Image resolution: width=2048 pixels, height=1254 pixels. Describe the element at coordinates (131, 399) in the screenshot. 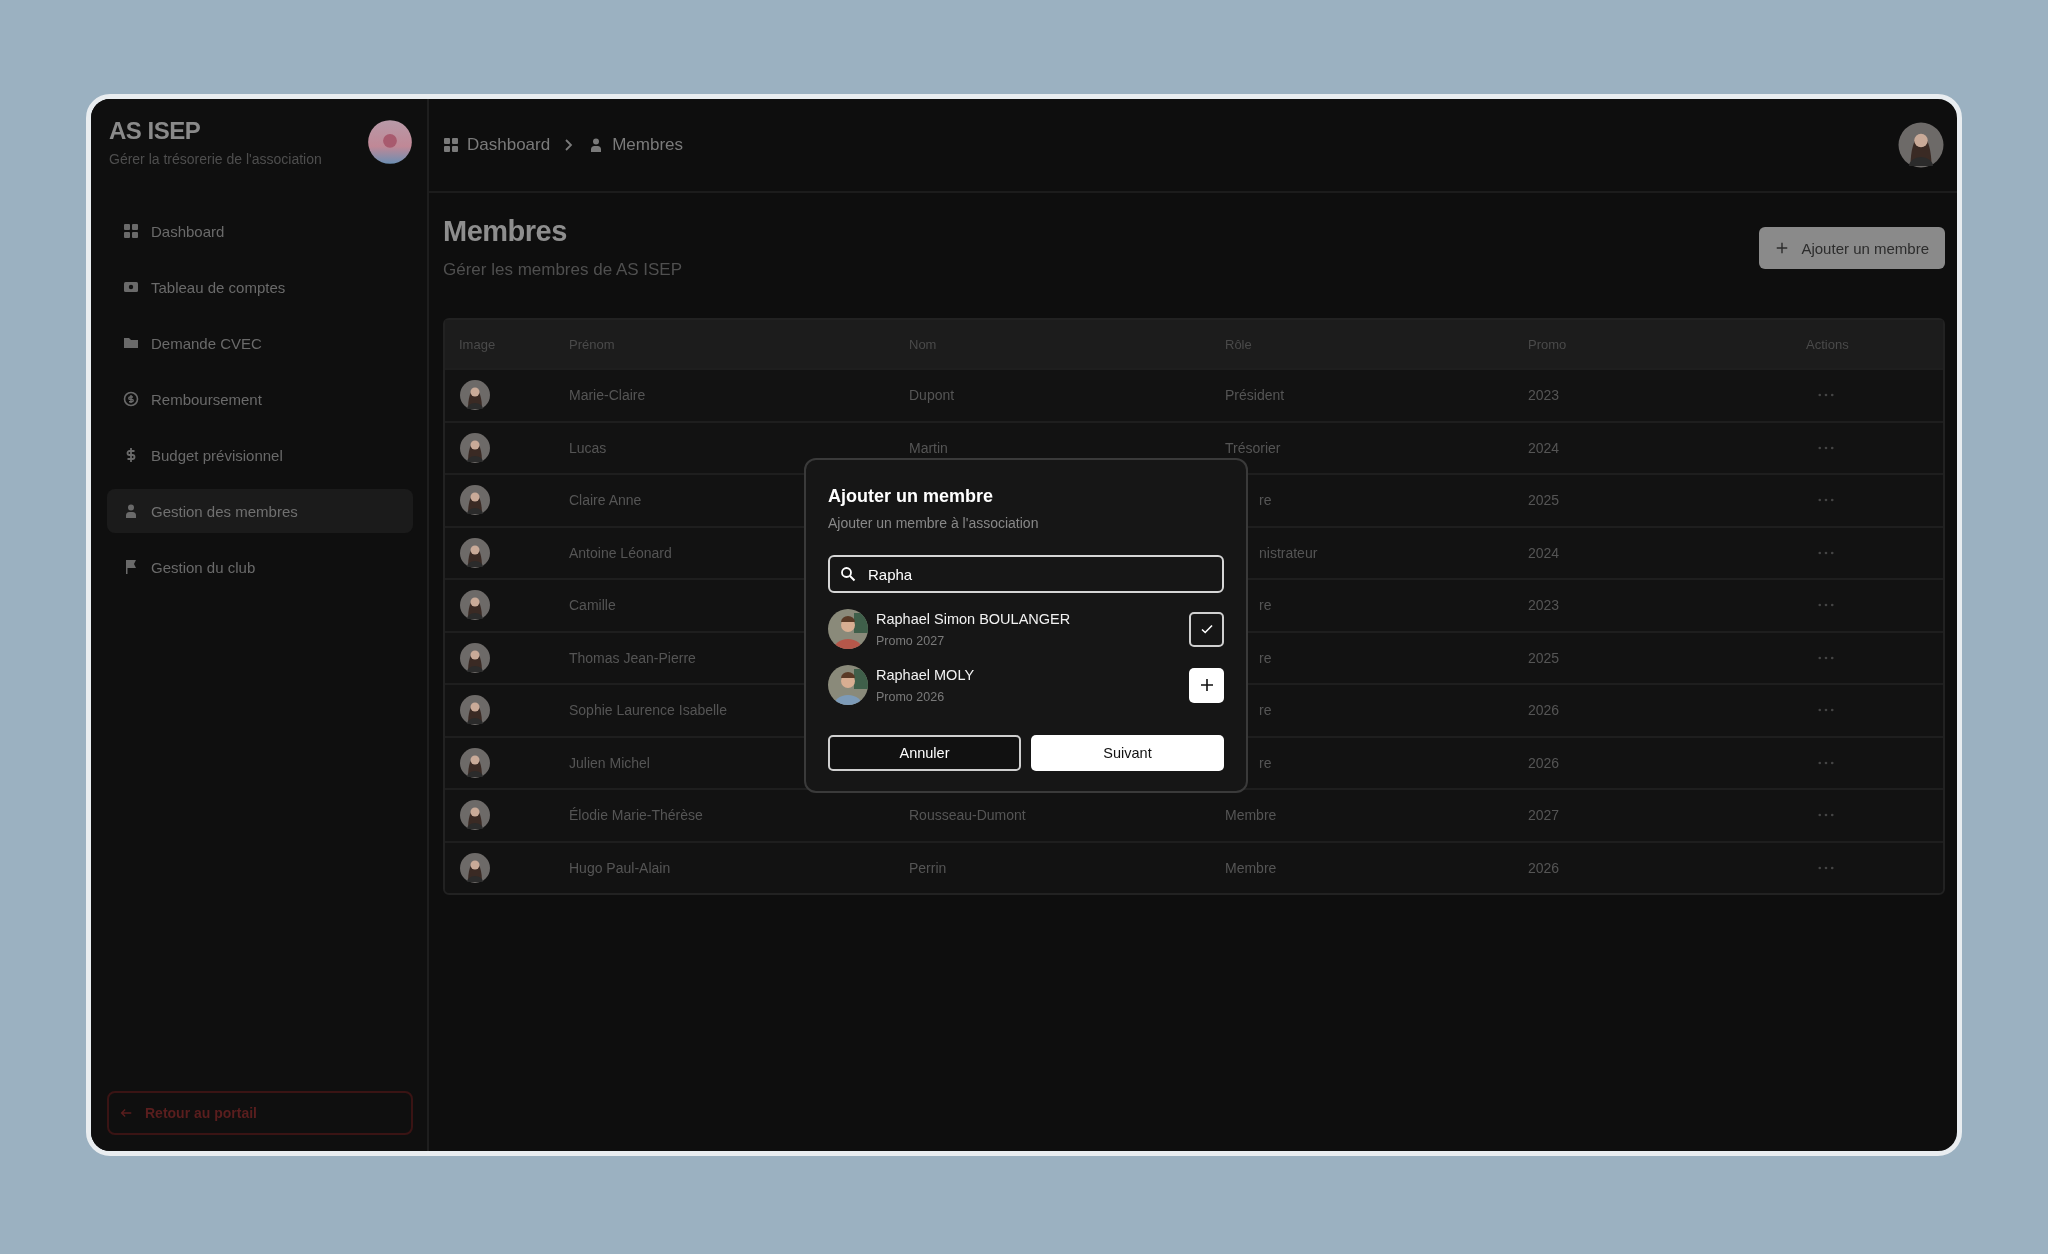

I see `refund-icon` at that location.